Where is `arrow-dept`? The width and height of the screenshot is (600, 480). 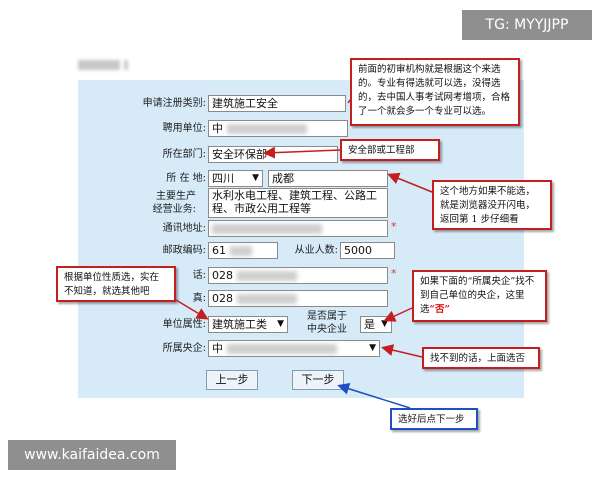
arrow-dept is located at coordinates (302, 152).